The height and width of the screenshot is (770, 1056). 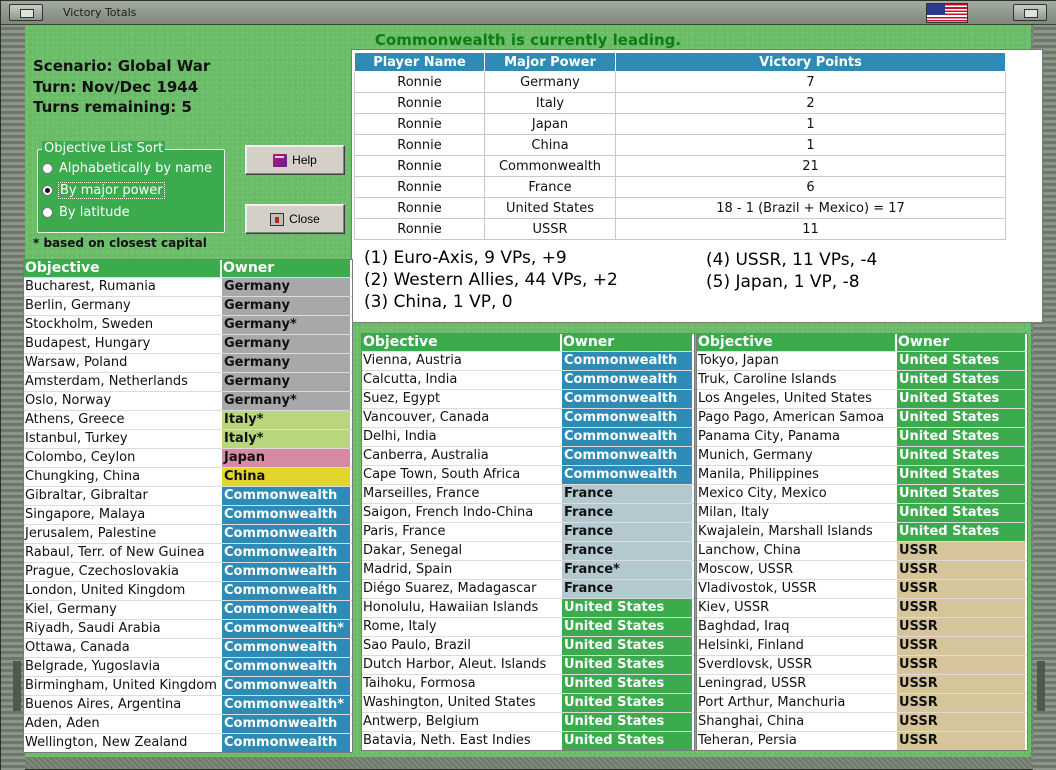 I want to click on objective-row: Batavia, Neth. East Indies United States, so click(x=528, y=740).